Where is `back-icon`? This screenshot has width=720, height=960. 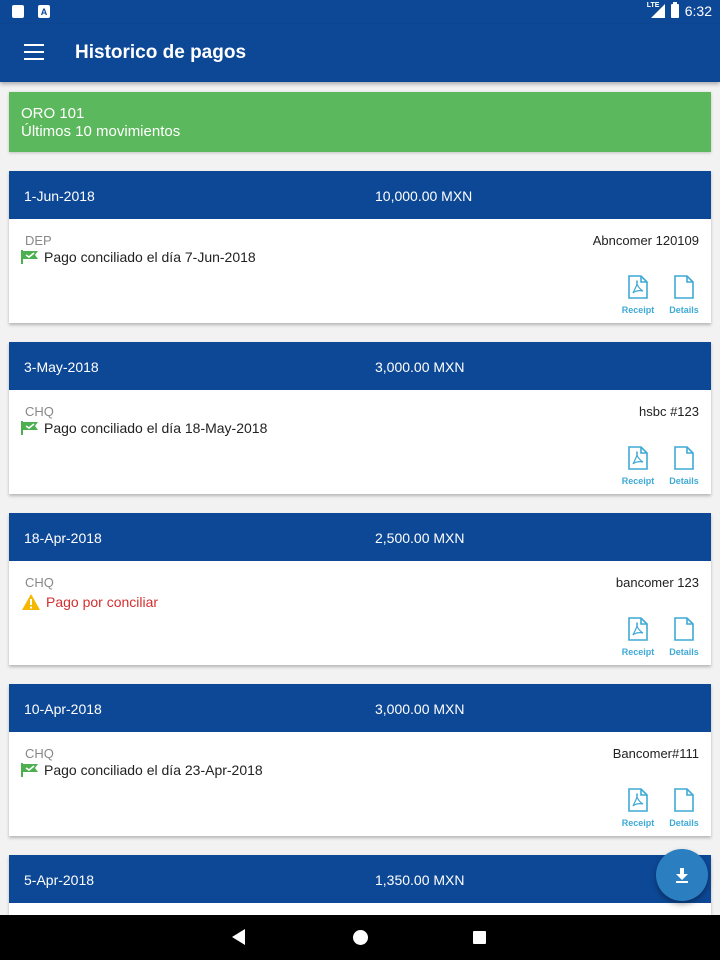
back-icon is located at coordinates (238, 937).